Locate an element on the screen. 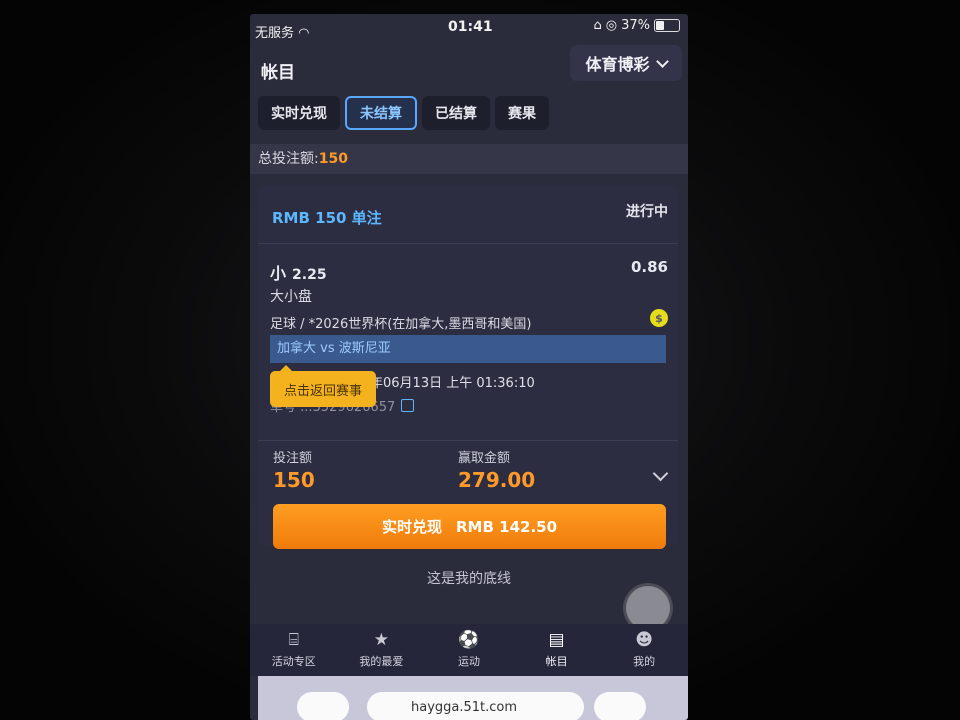 The width and height of the screenshot is (960, 720). lock-rotation-icon: ◎ is located at coordinates (611, 25).